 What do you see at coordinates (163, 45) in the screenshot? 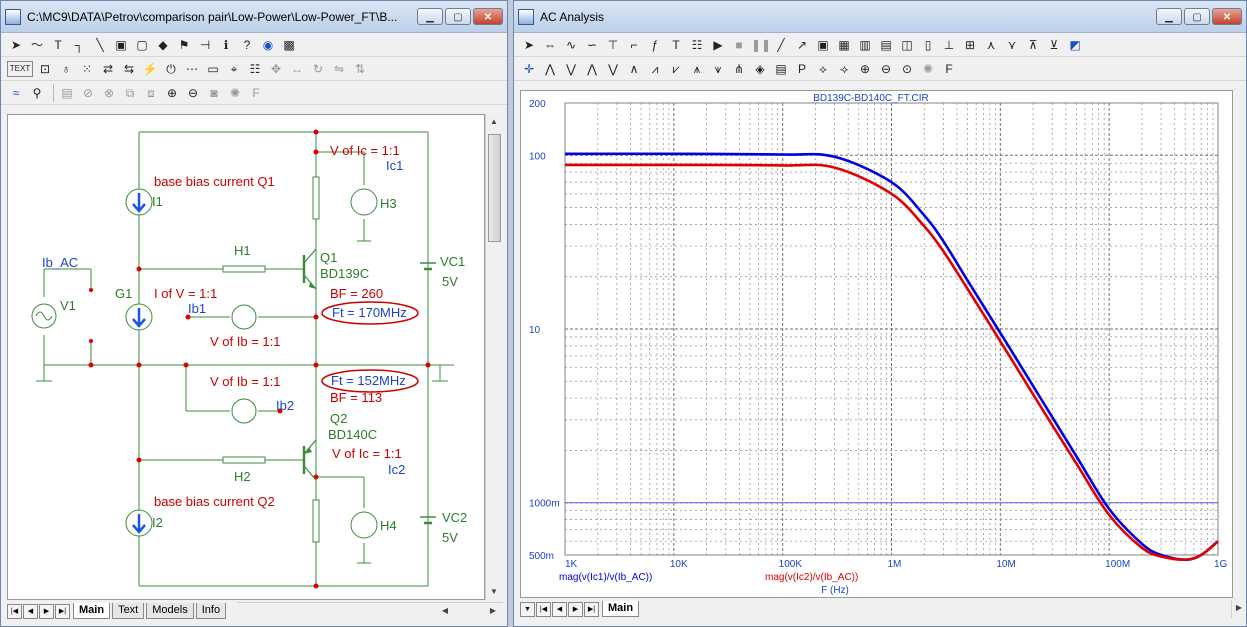
I see `shapes-dropdown-icon: ◆` at bounding box center [163, 45].